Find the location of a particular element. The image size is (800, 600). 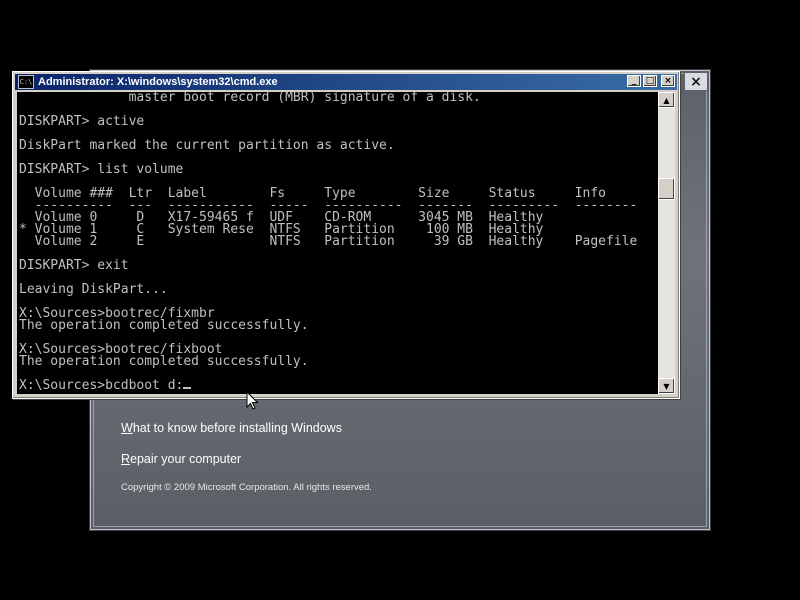

cmd-app-icon: C:\ is located at coordinates (26, 82).